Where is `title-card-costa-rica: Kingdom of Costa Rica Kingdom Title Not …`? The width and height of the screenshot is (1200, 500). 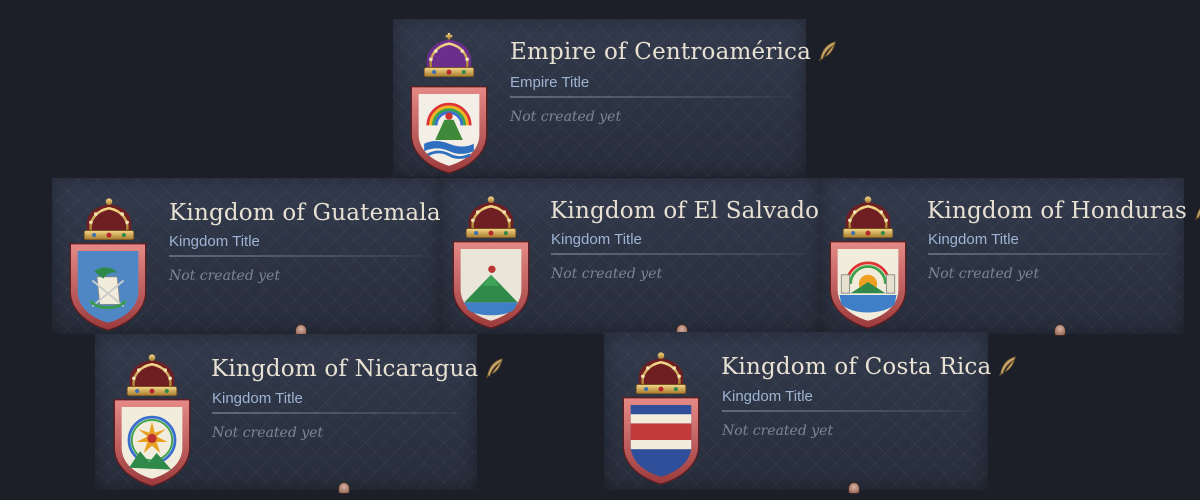
title-card-costa-rica: Kingdom of Costa Rica Kingdom Title Not … is located at coordinates (796, 413).